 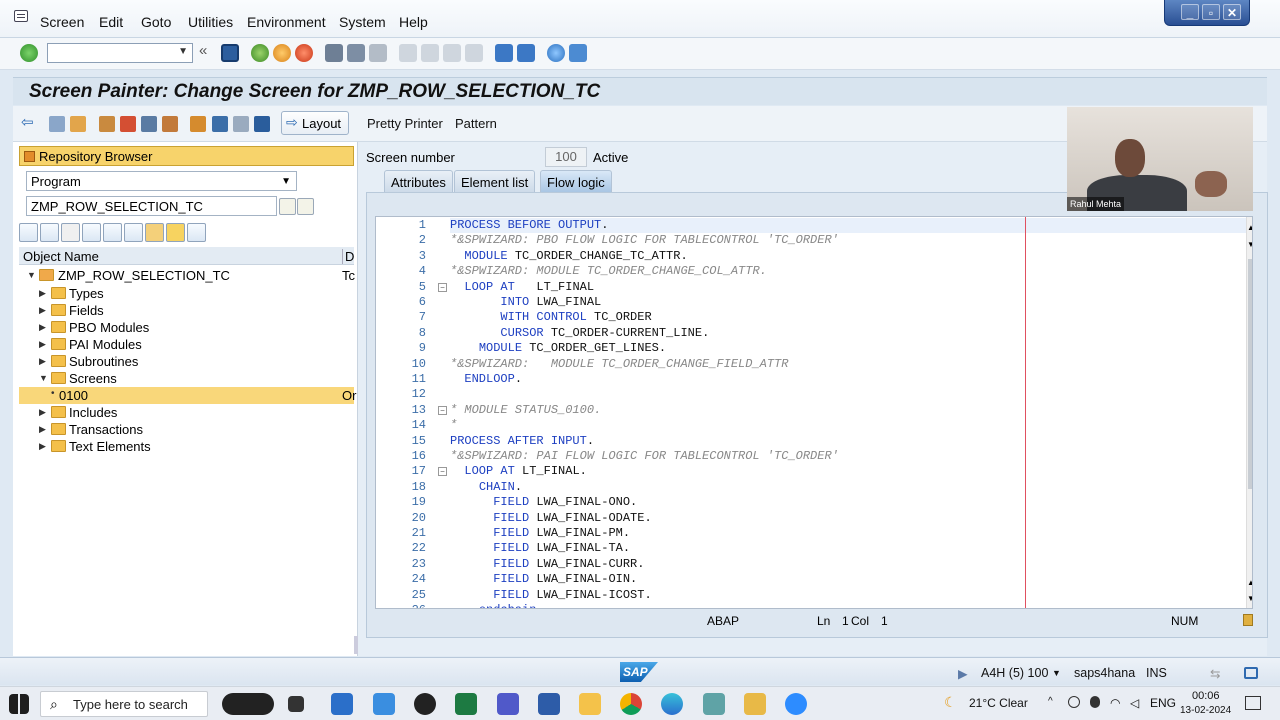 What do you see at coordinates (963, 673) in the screenshot?
I see `play-icon: ▶` at bounding box center [963, 673].